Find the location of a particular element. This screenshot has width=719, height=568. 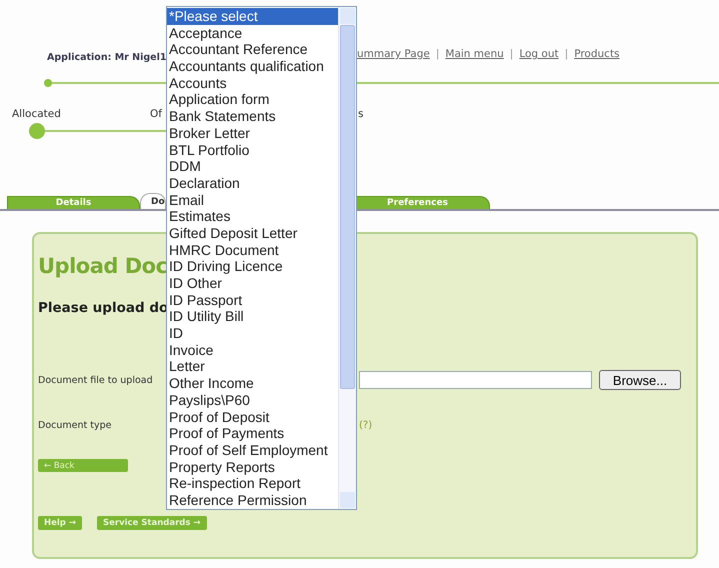

dropdown-option: Estimates is located at coordinates (252, 216).